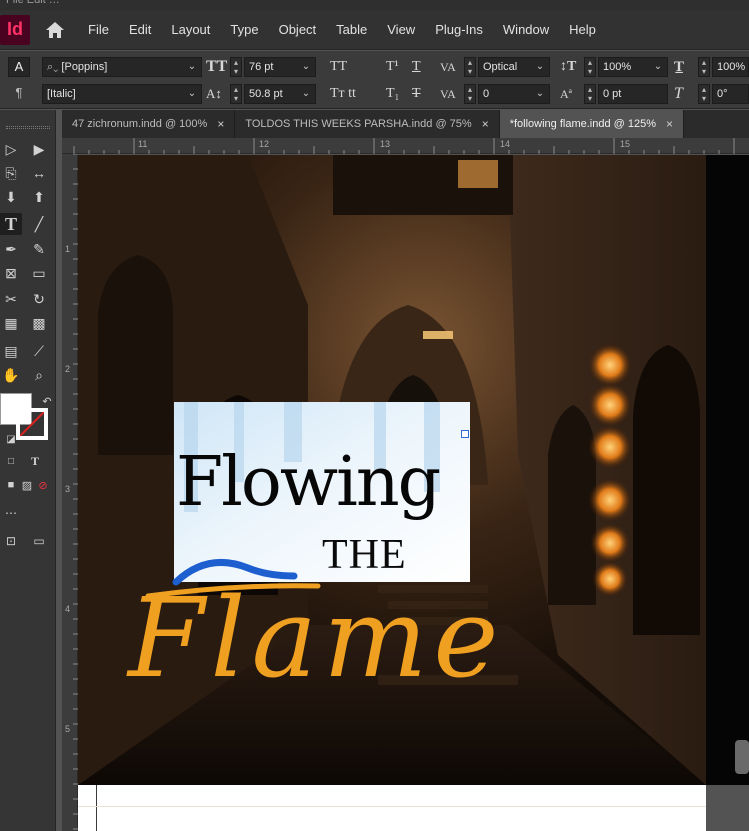  Describe the element at coordinates (470, 94) in the screenshot. I see `tracking-stepper: ▴ ▾` at that location.